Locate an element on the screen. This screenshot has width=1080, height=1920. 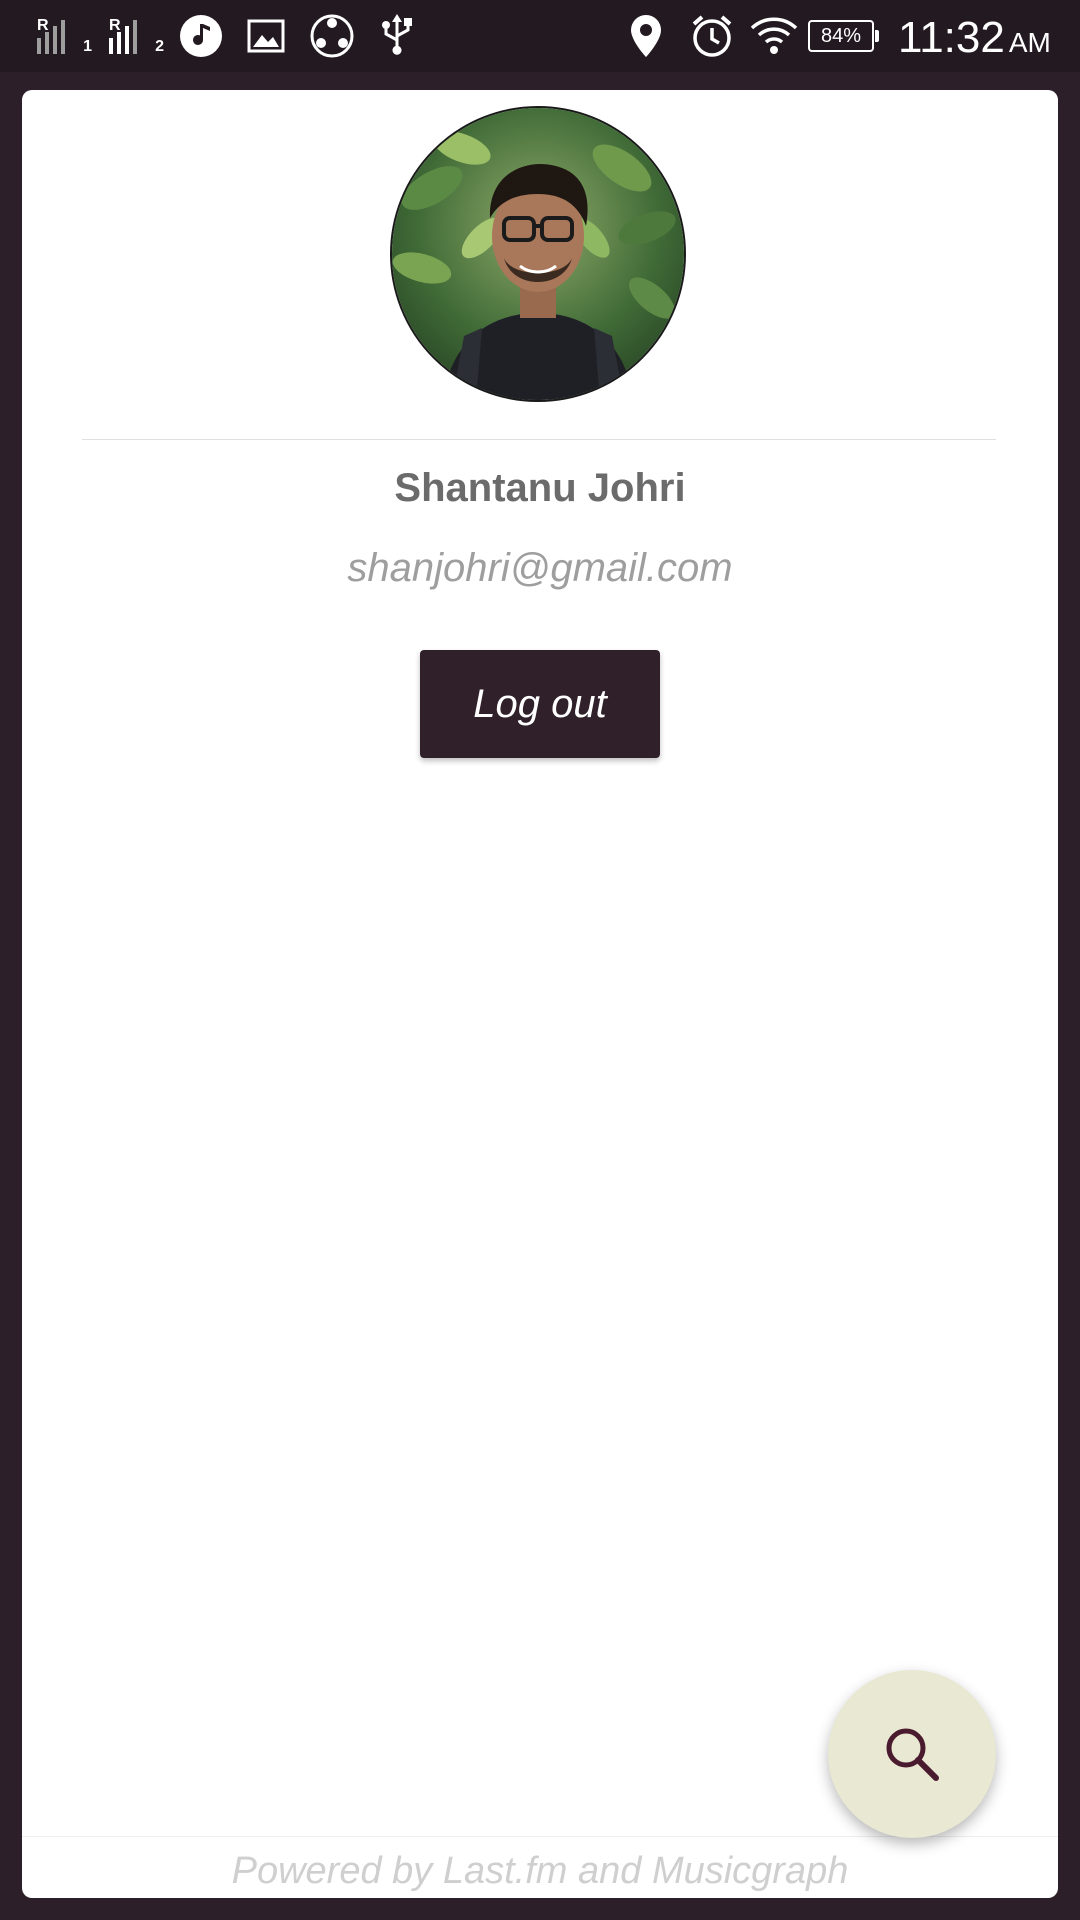
status-clock: 11:32 AM is located at coordinates (974, 36).